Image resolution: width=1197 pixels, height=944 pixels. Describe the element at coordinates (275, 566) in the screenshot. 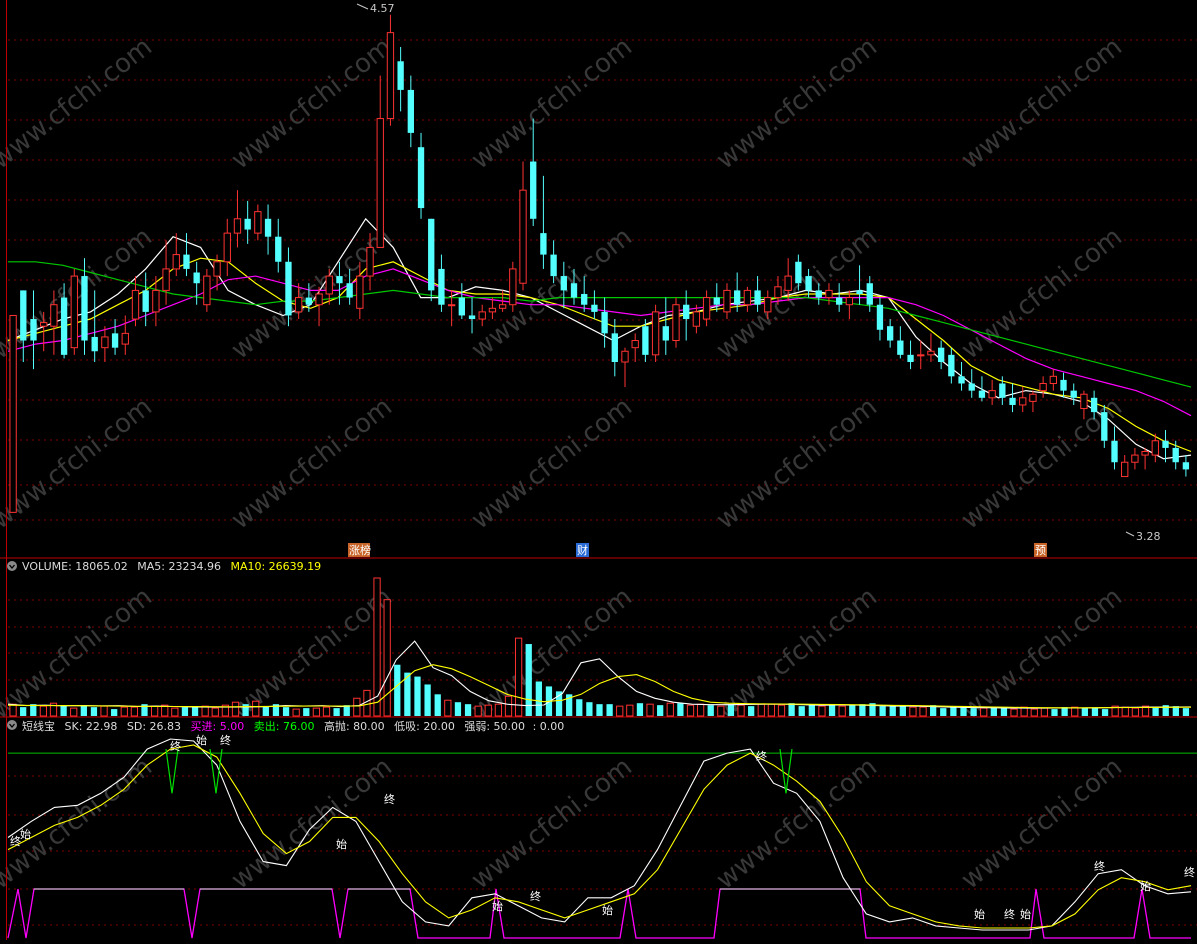

I see `volume-header-ma10: MA10: 26639.19` at that location.